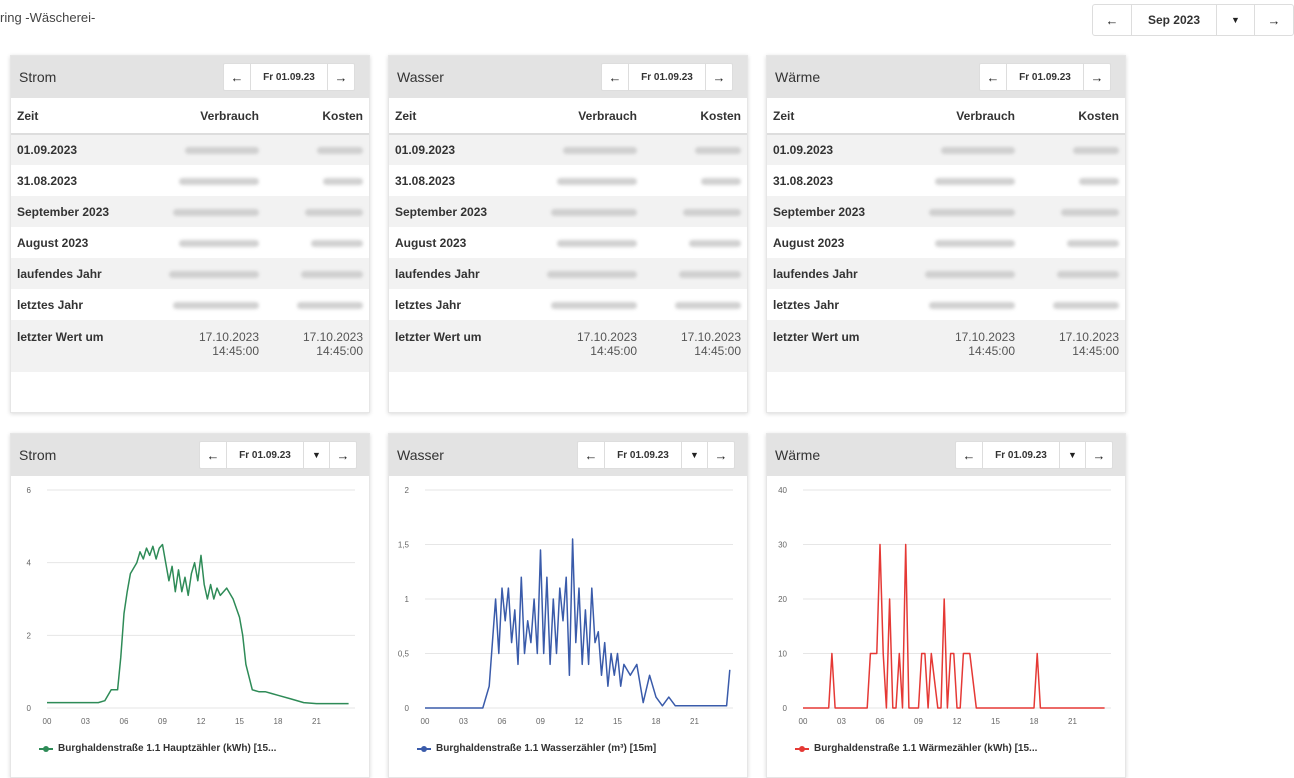 This screenshot has width=1294, height=778. I want to click on table-row: September 2023, so click(190, 211).